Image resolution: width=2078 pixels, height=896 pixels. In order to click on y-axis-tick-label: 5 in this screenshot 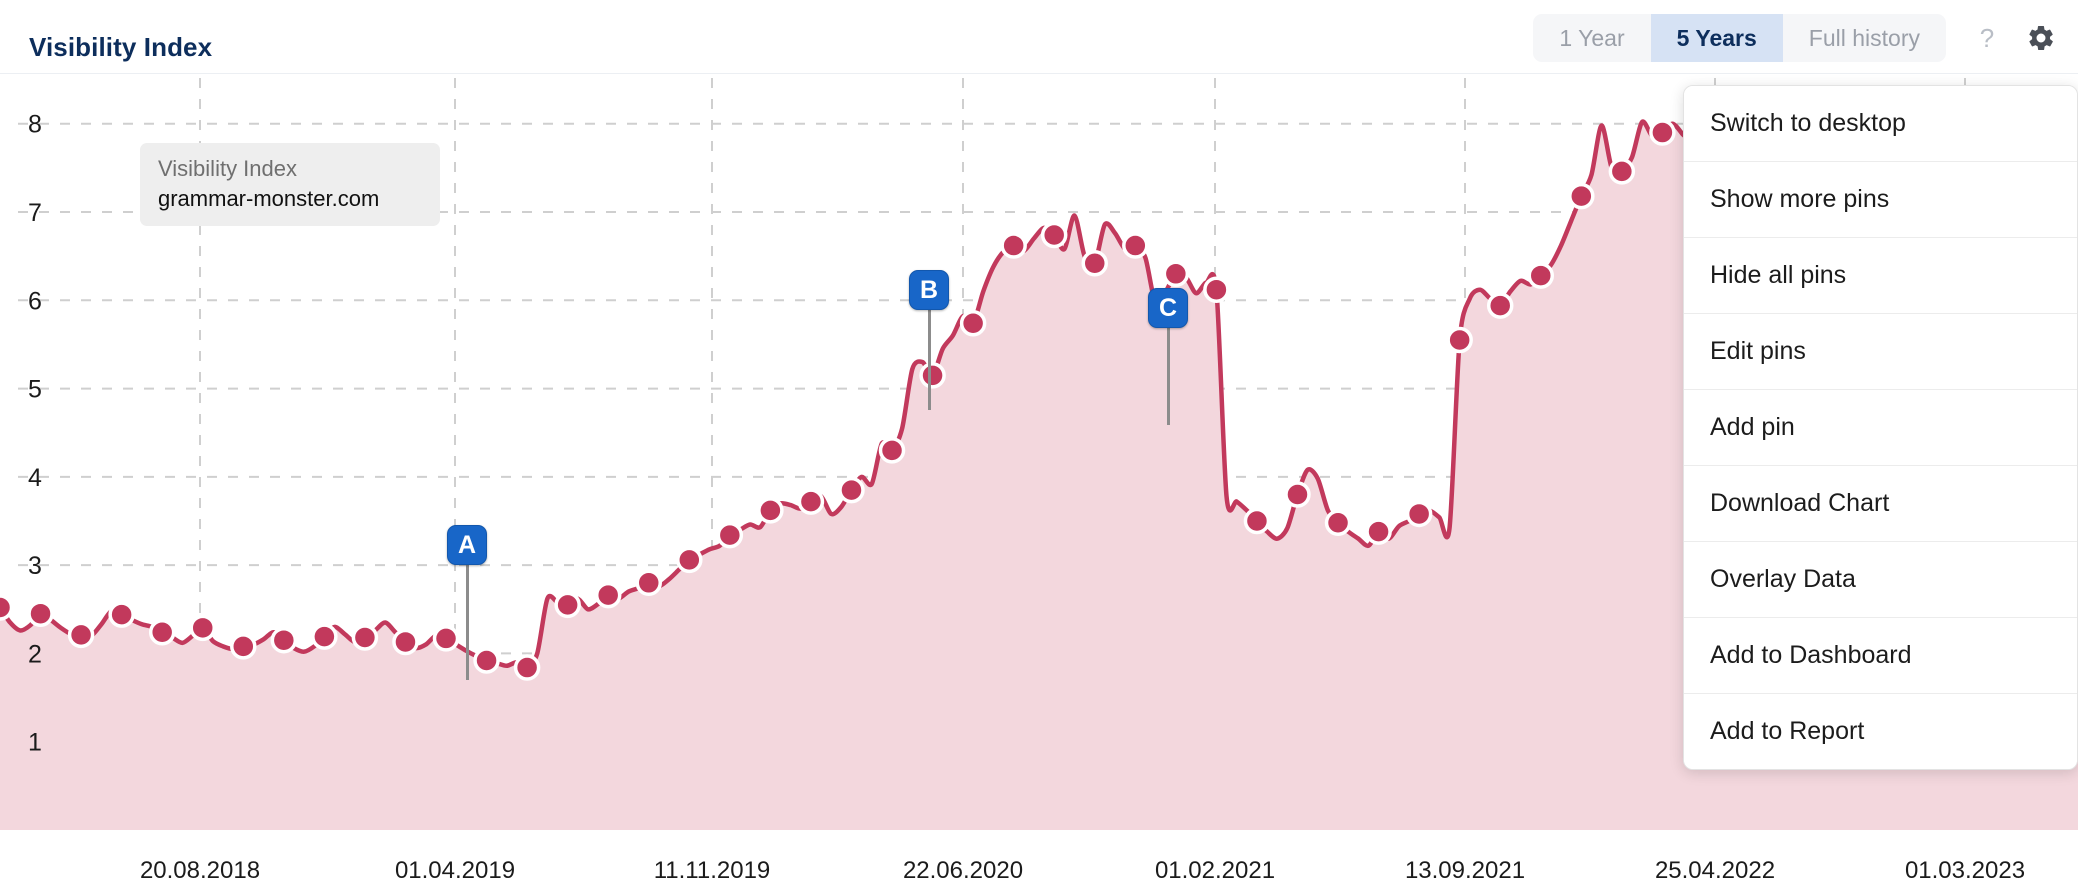, I will do `click(35, 390)`.